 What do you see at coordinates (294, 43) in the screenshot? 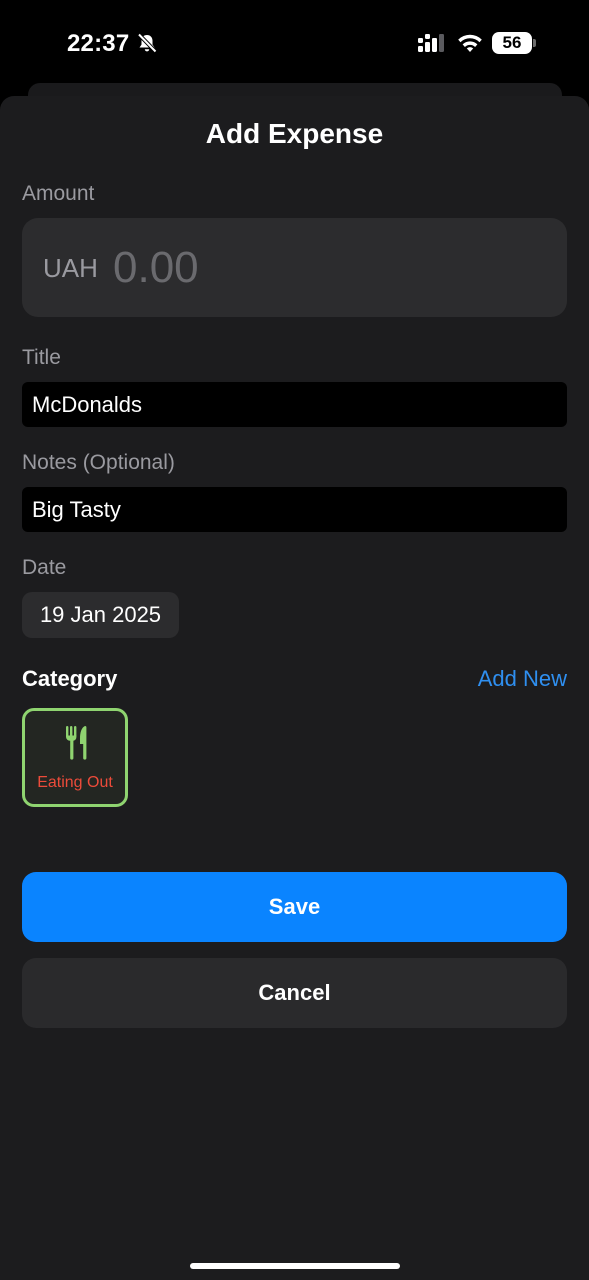
I see `status-bar: 22:37 56` at bounding box center [294, 43].